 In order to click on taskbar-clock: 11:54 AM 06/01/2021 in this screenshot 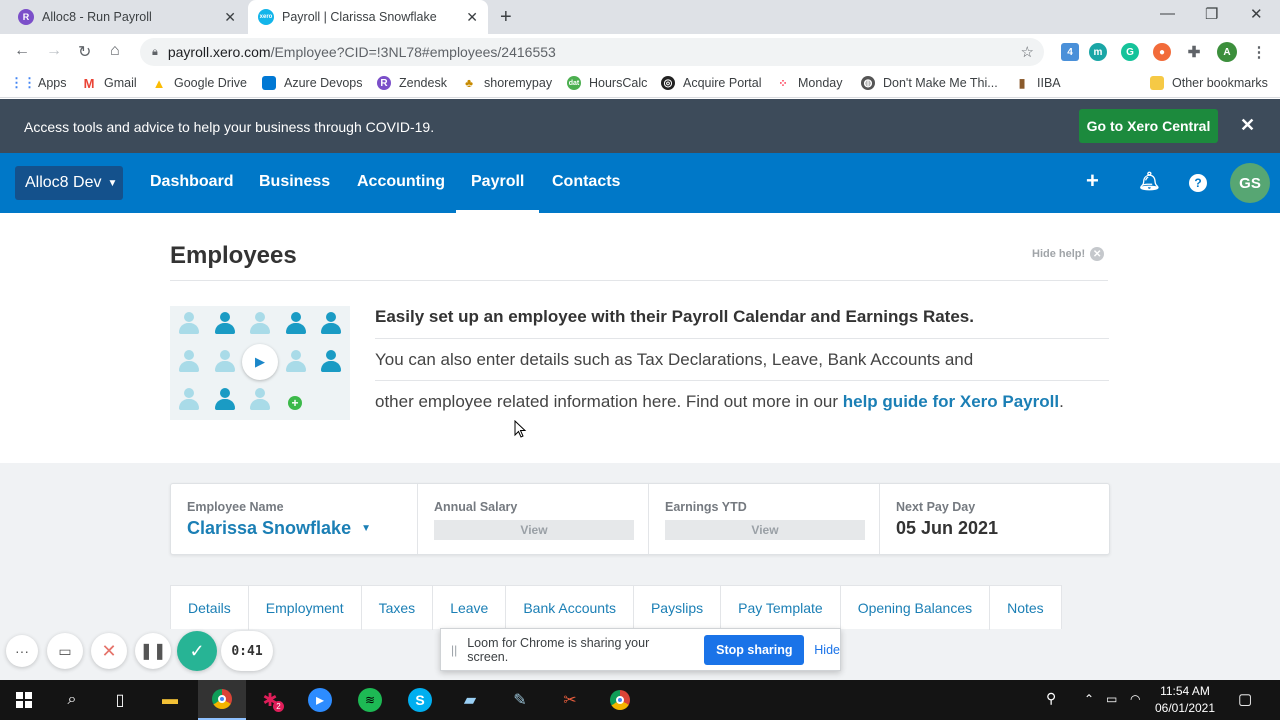, I will do `click(1185, 700)`.